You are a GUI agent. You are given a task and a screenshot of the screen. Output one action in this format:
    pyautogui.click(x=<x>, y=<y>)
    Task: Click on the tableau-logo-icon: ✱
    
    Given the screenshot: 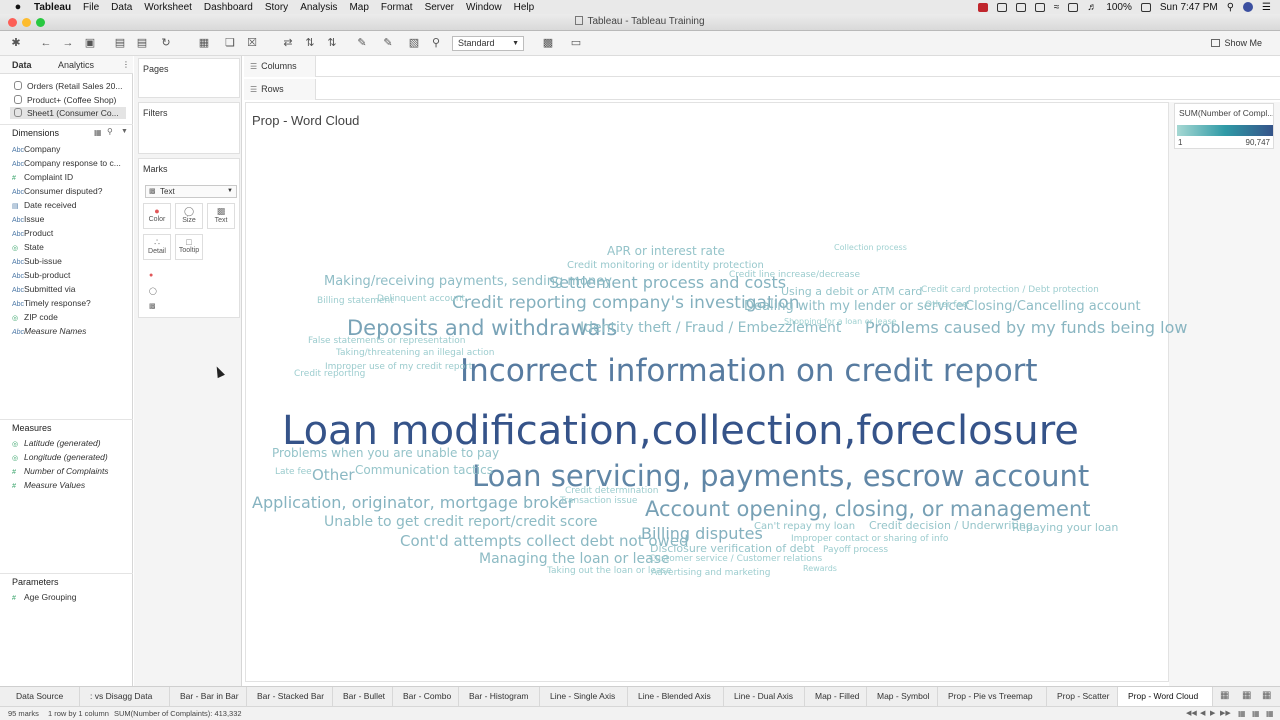 What is the action you would take?
    pyautogui.click(x=16, y=43)
    